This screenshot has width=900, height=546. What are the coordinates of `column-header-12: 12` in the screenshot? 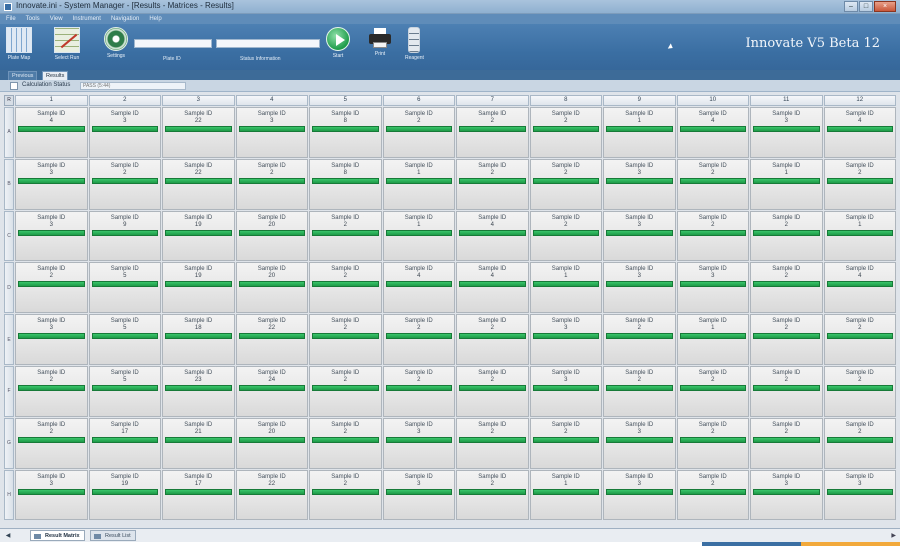 It's located at (859, 100).